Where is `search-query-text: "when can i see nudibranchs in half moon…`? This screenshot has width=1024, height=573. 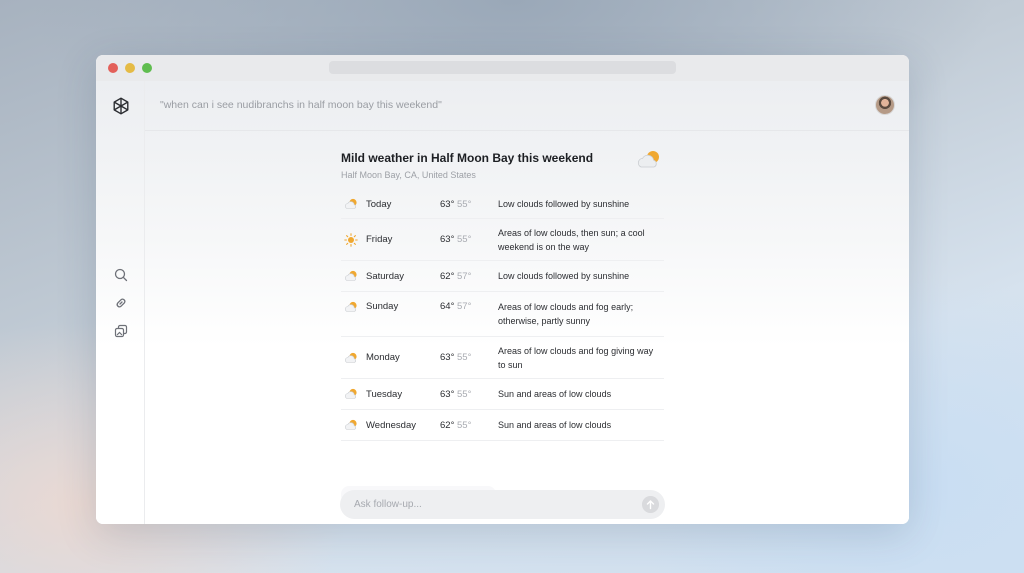
search-query-text: "when can i see nudibranchs in half moon… is located at coordinates (301, 105).